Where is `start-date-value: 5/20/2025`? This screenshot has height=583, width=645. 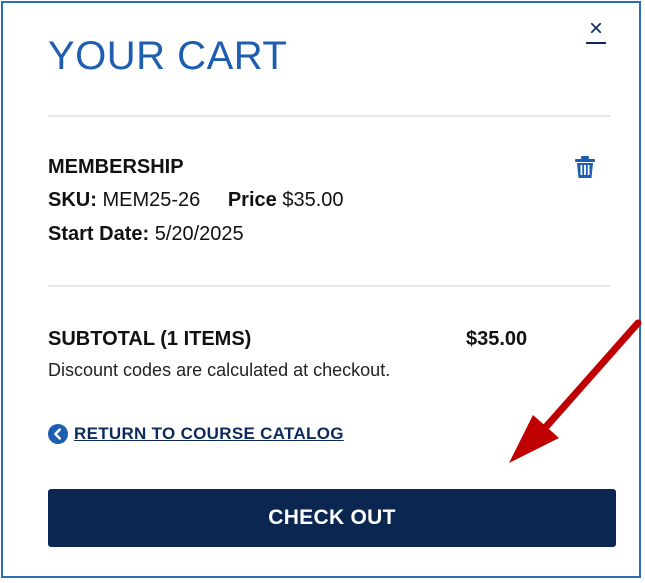 start-date-value: 5/20/2025 is located at coordinates (199, 234).